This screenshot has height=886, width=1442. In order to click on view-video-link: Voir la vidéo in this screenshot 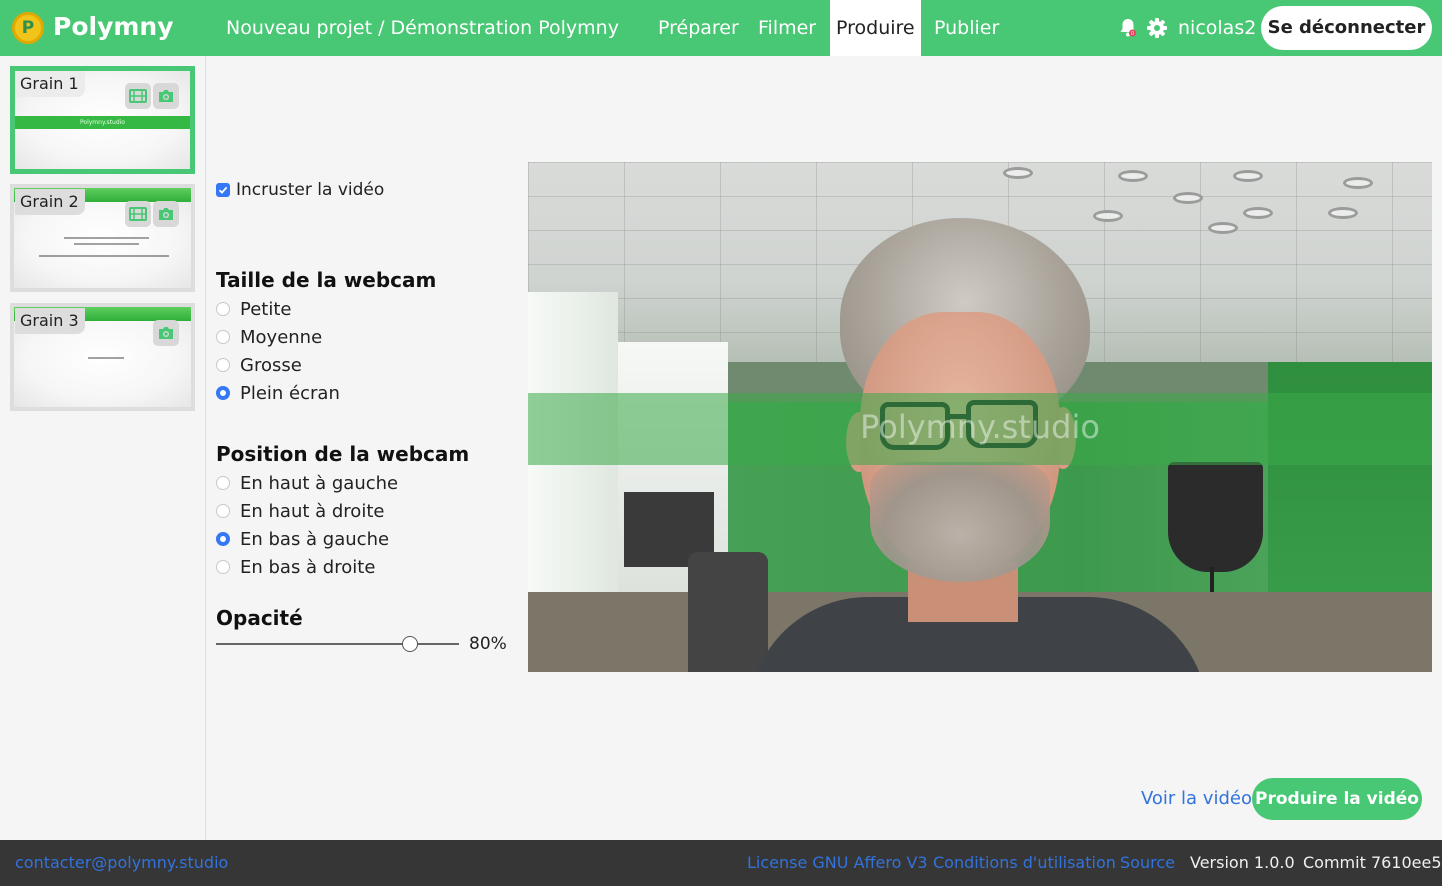, I will do `click(1196, 798)`.